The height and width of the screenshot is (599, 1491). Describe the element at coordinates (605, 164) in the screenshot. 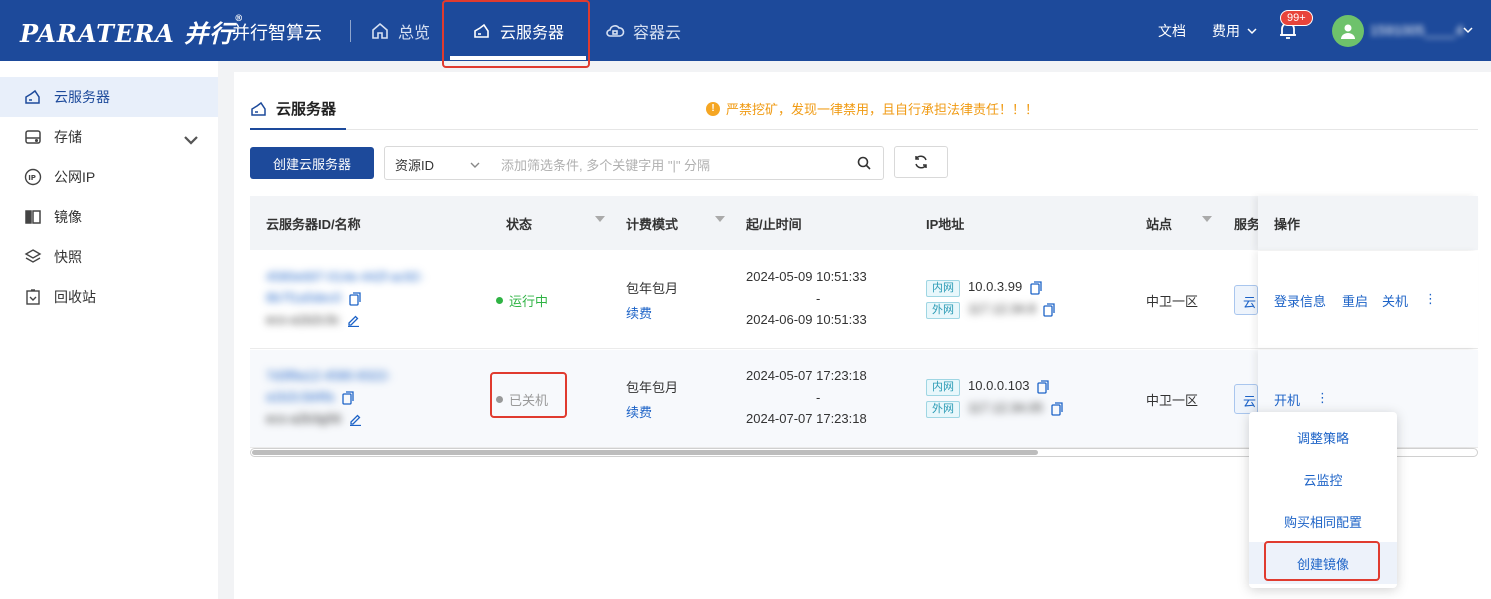

I see `search-input: 添加筛选条件, 多个关键字用 "|" 分隔` at that location.